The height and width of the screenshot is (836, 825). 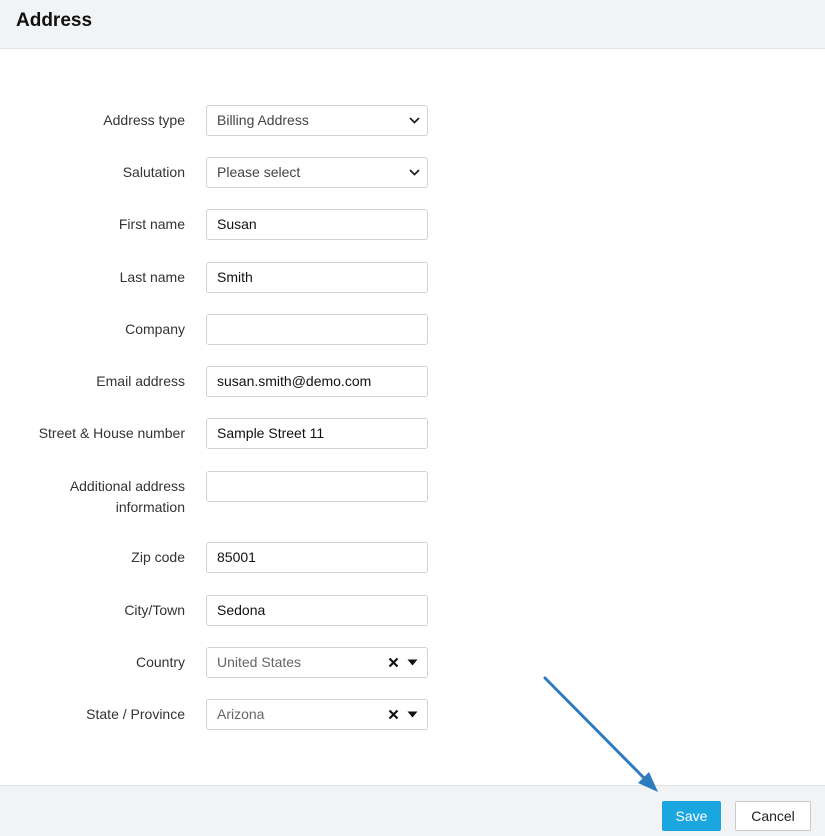 What do you see at coordinates (412, 810) in the screenshot?
I see `dialog-footer: Save Cancel` at bounding box center [412, 810].